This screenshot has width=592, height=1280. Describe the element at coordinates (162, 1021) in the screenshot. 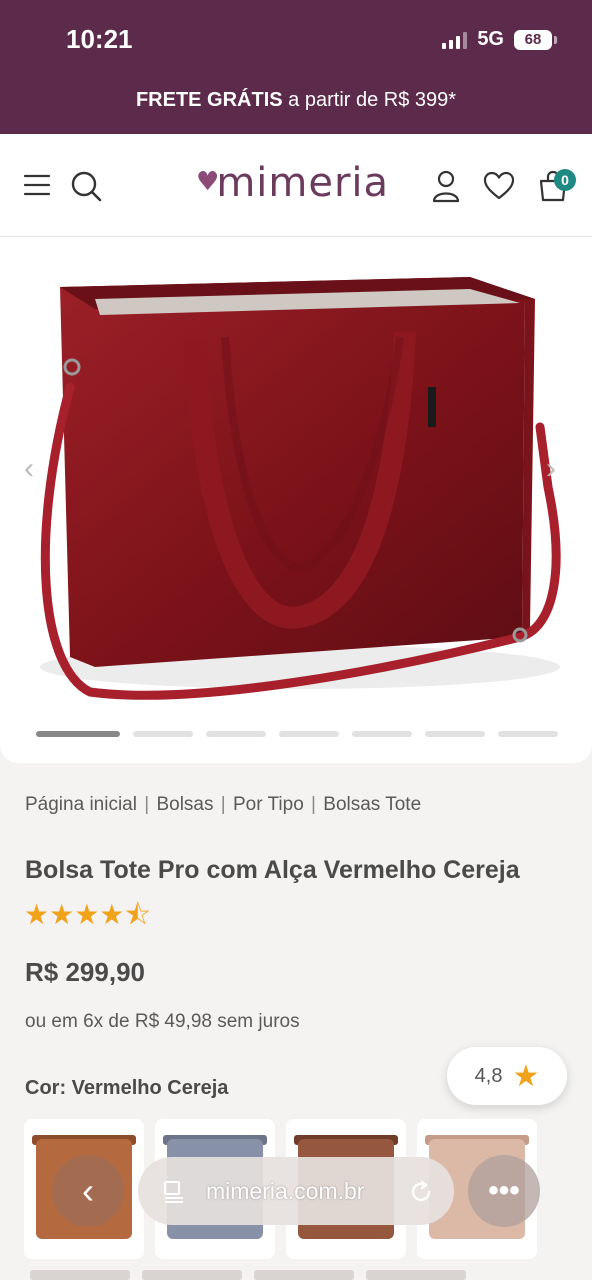

I see `installments-text: ou em 6x de R$ 49,98 sem juros` at that location.